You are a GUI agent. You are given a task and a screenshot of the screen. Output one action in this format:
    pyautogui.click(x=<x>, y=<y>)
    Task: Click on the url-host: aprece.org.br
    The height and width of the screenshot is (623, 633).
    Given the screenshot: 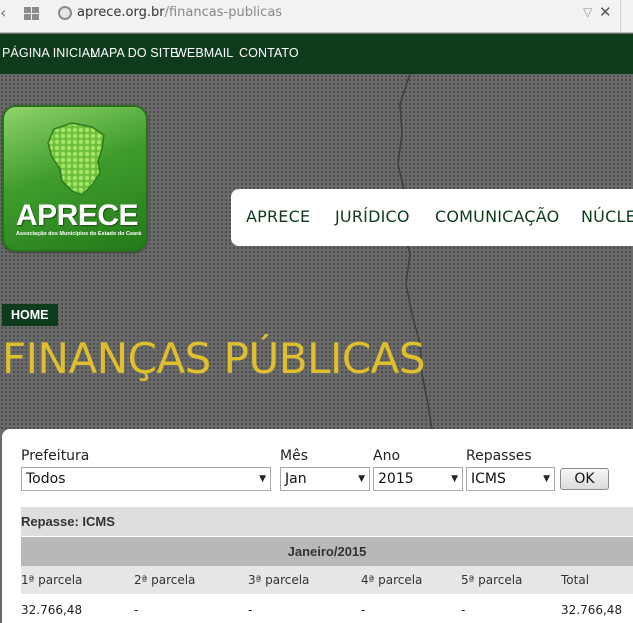 What is the action you would take?
    pyautogui.click(x=121, y=12)
    